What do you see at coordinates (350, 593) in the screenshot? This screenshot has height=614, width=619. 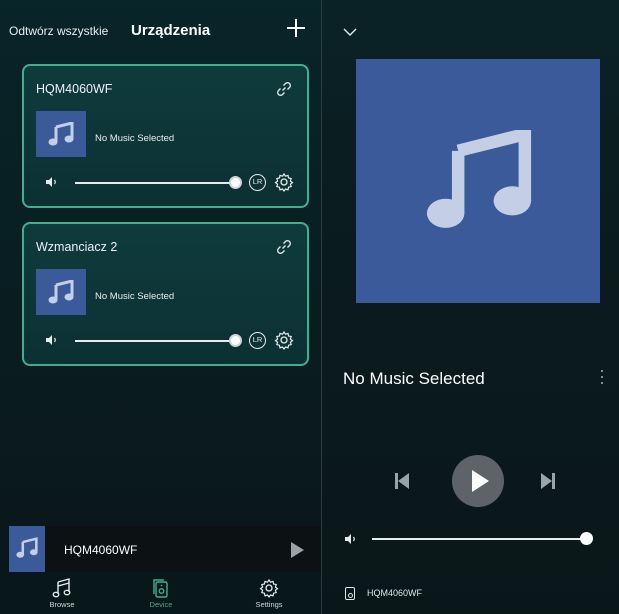 I see `speaker-icon` at bounding box center [350, 593].